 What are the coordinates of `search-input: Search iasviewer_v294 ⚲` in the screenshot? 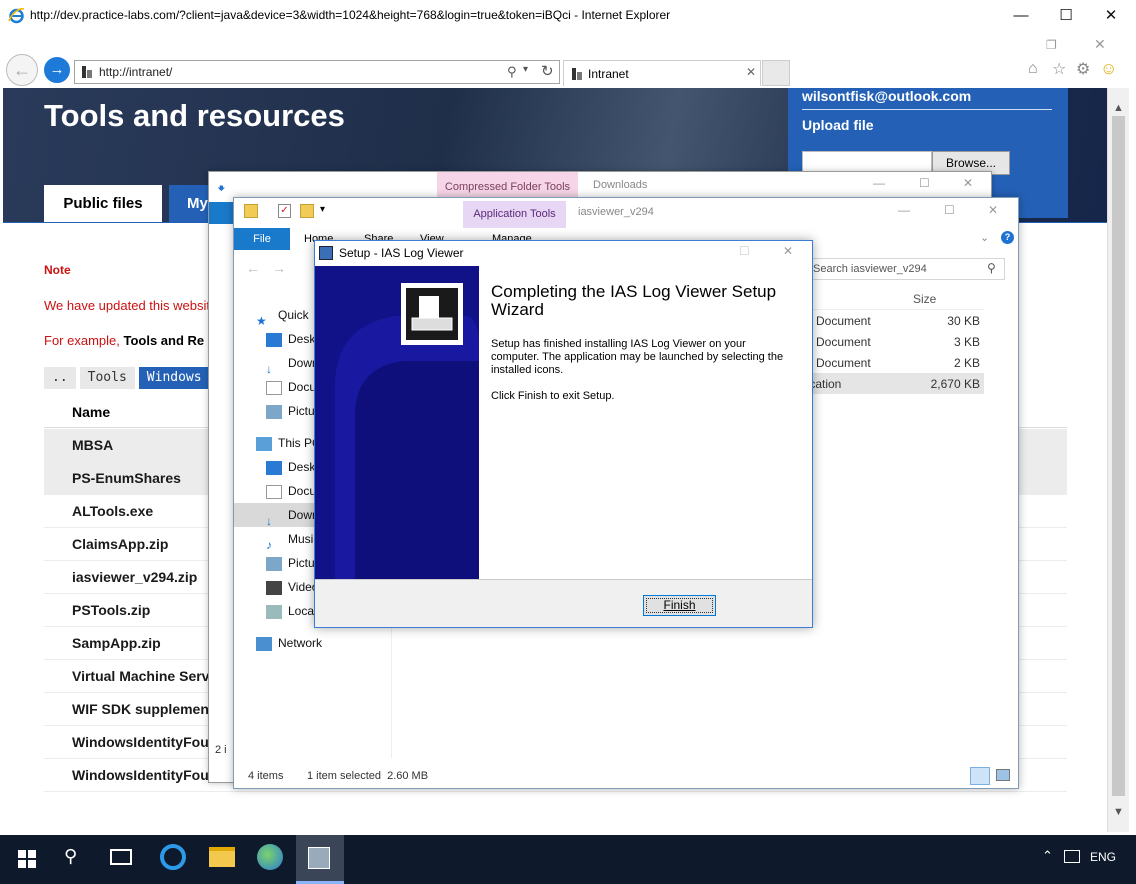 It's located at (905, 269).